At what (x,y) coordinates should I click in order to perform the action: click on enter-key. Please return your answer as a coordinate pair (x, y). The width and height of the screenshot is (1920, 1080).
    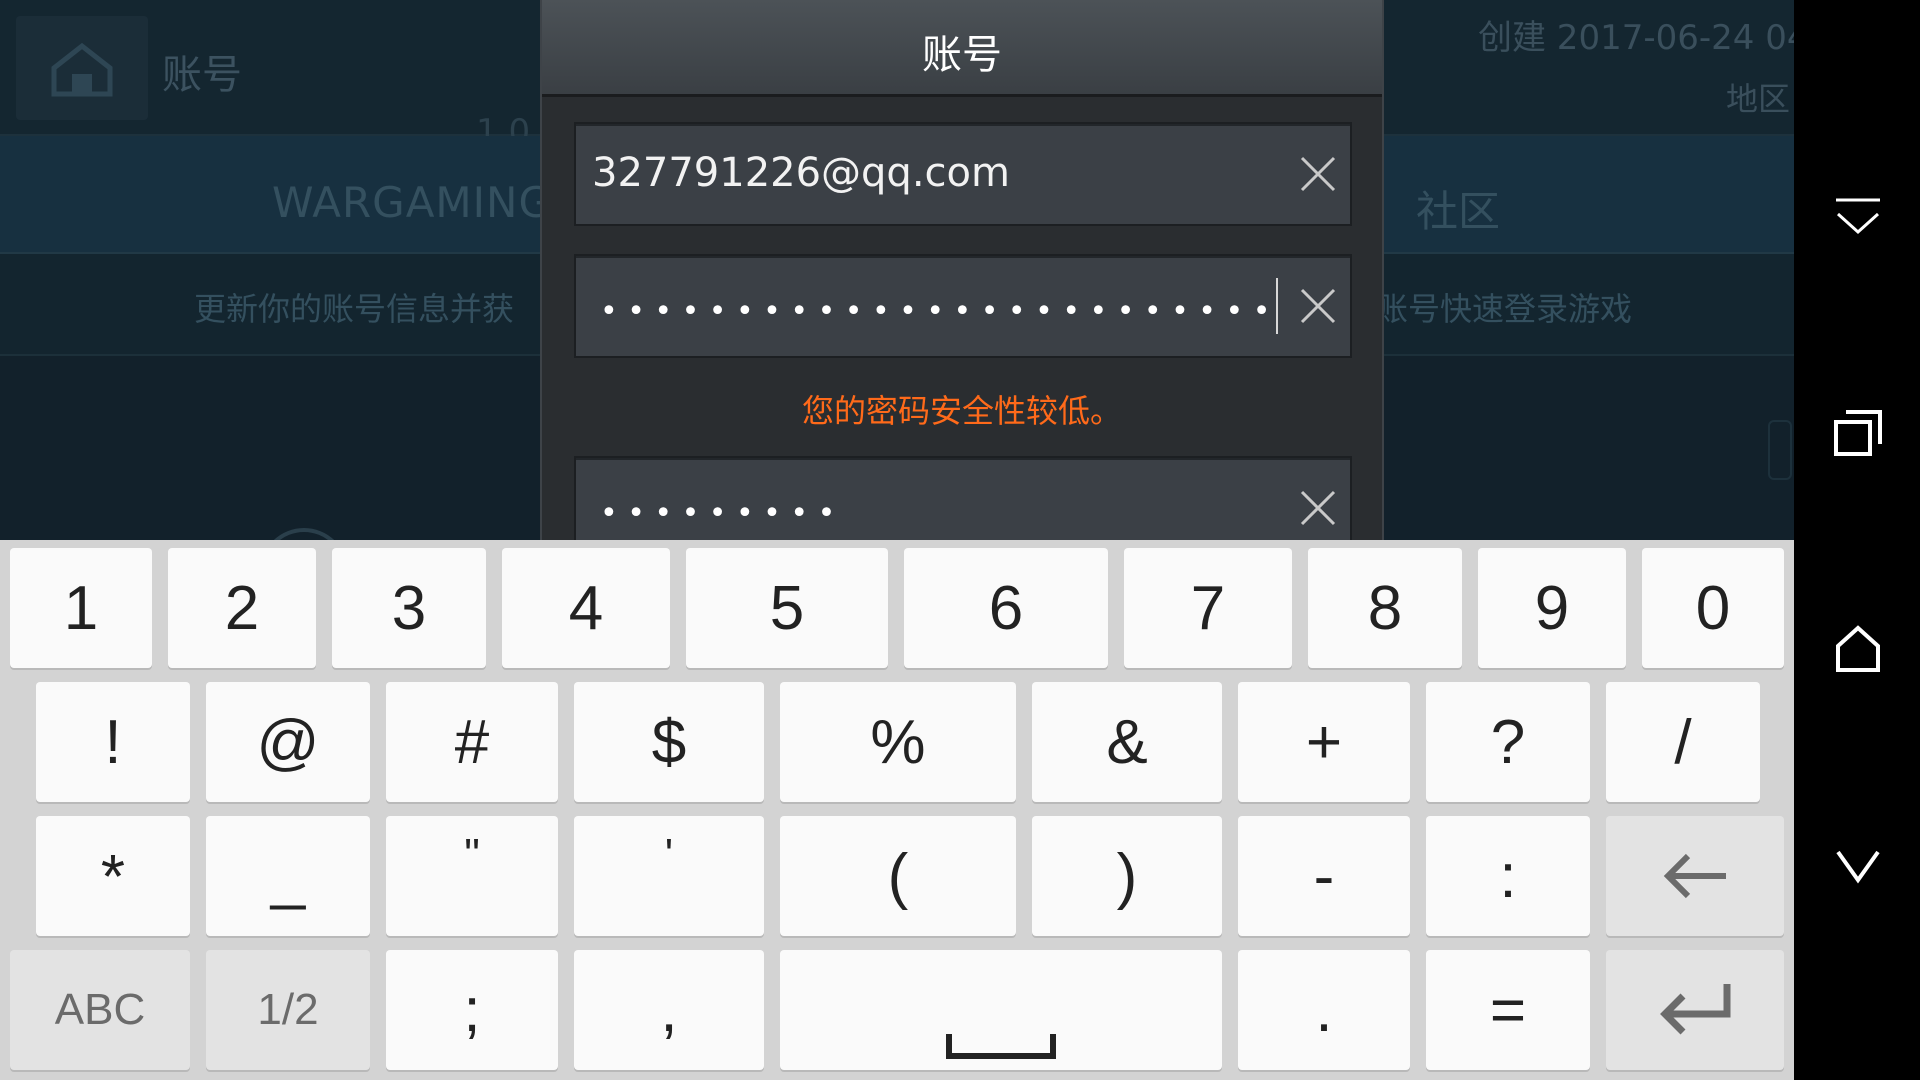
    Looking at the image, I should click on (1695, 1010).